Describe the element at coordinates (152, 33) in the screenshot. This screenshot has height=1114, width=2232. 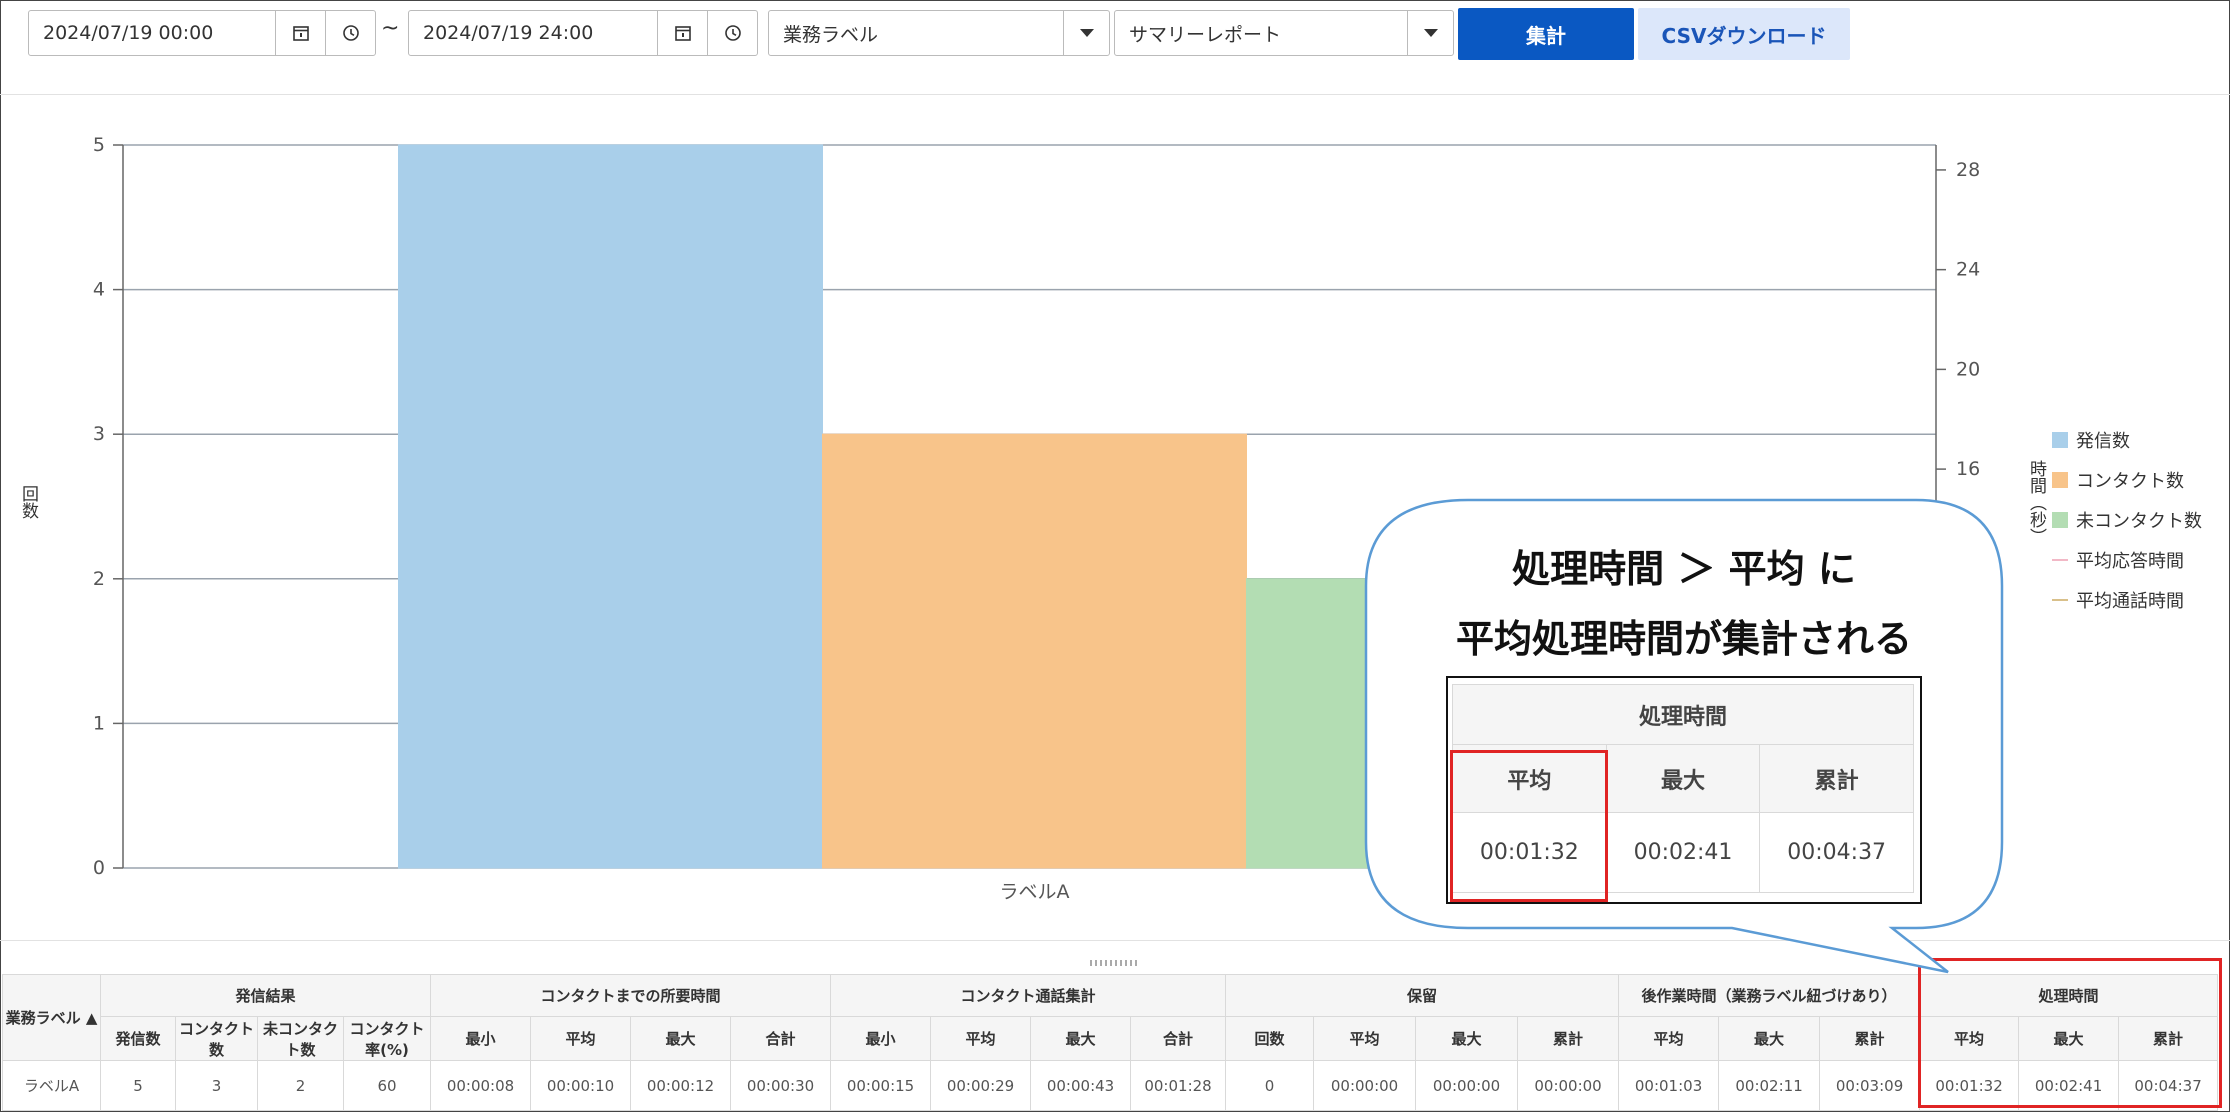
I see `start-datetime-value: 2024/07/19 00:00` at that location.